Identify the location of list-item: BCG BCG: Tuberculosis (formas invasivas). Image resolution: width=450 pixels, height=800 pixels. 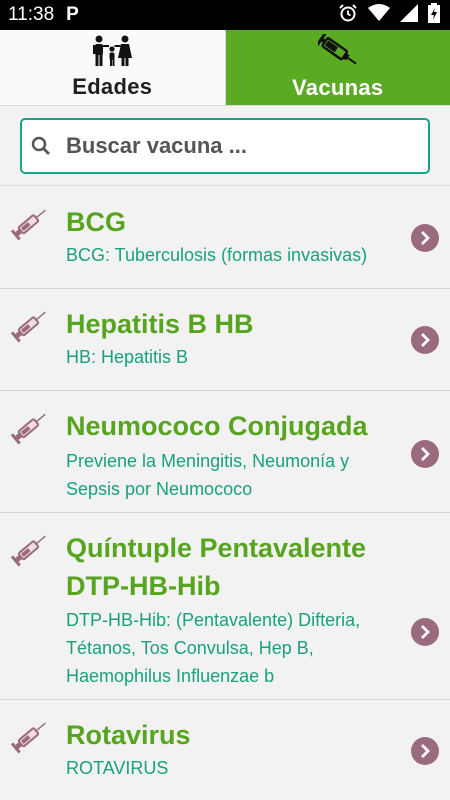
(225, 238).